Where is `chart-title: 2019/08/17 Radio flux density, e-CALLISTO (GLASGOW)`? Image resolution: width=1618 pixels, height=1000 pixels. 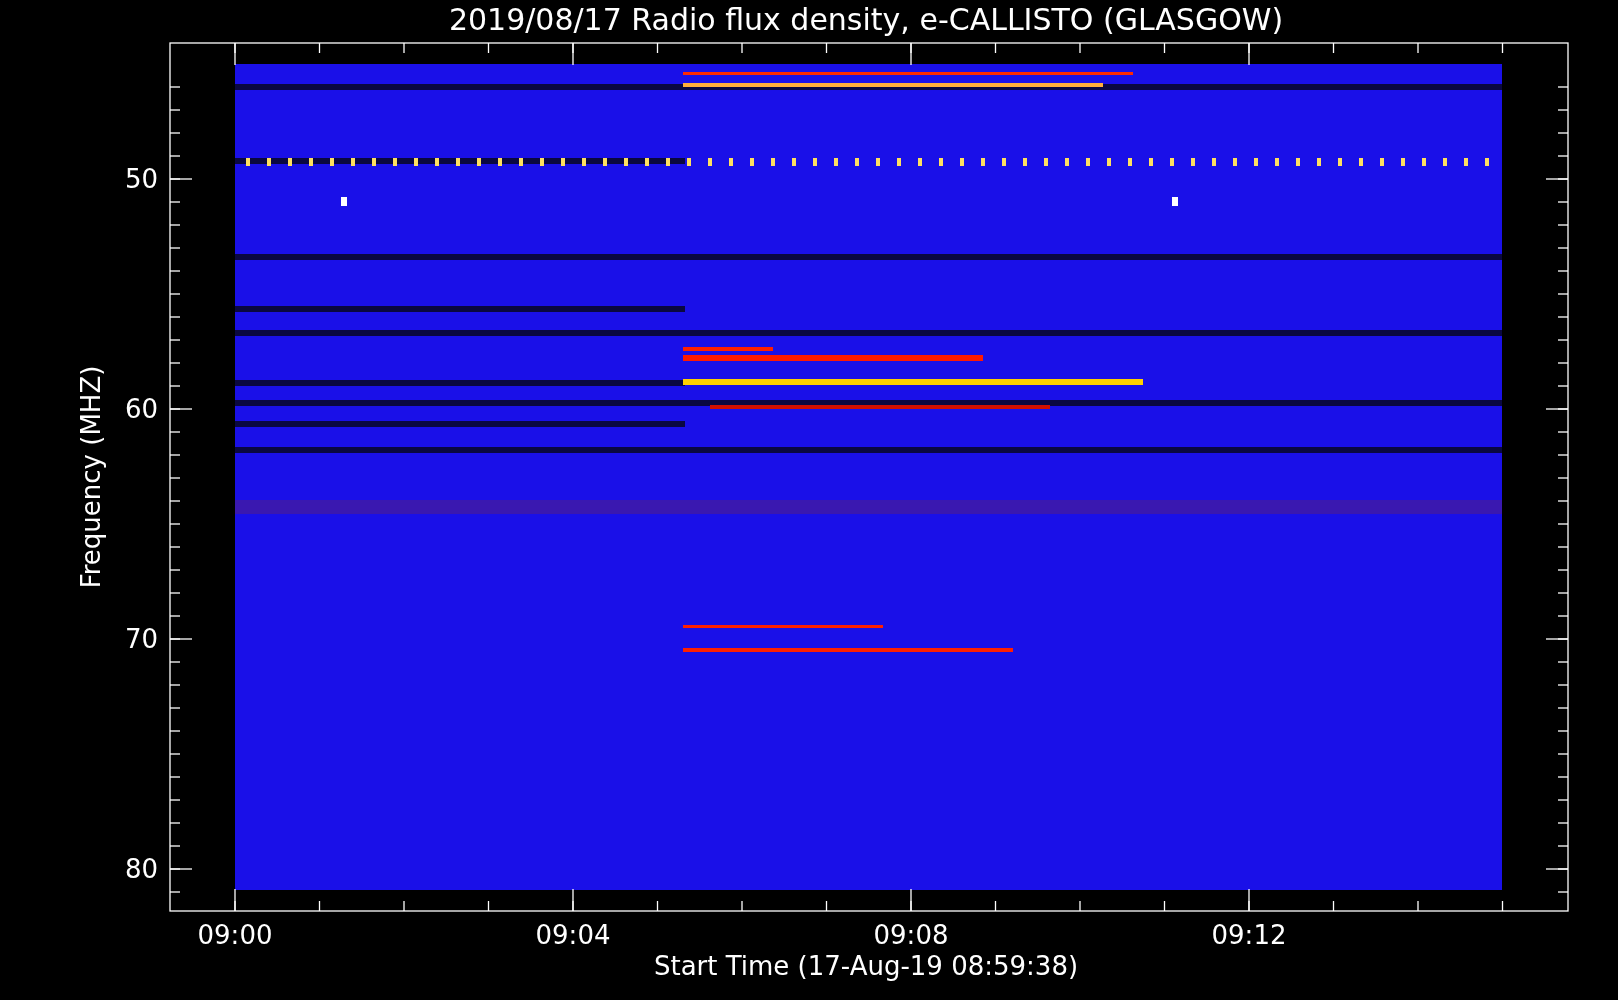
chart-title: 2019/08/17 Radio flux density, e-CALLISTO (GLASGOW) is located at coordinates (866, 19).